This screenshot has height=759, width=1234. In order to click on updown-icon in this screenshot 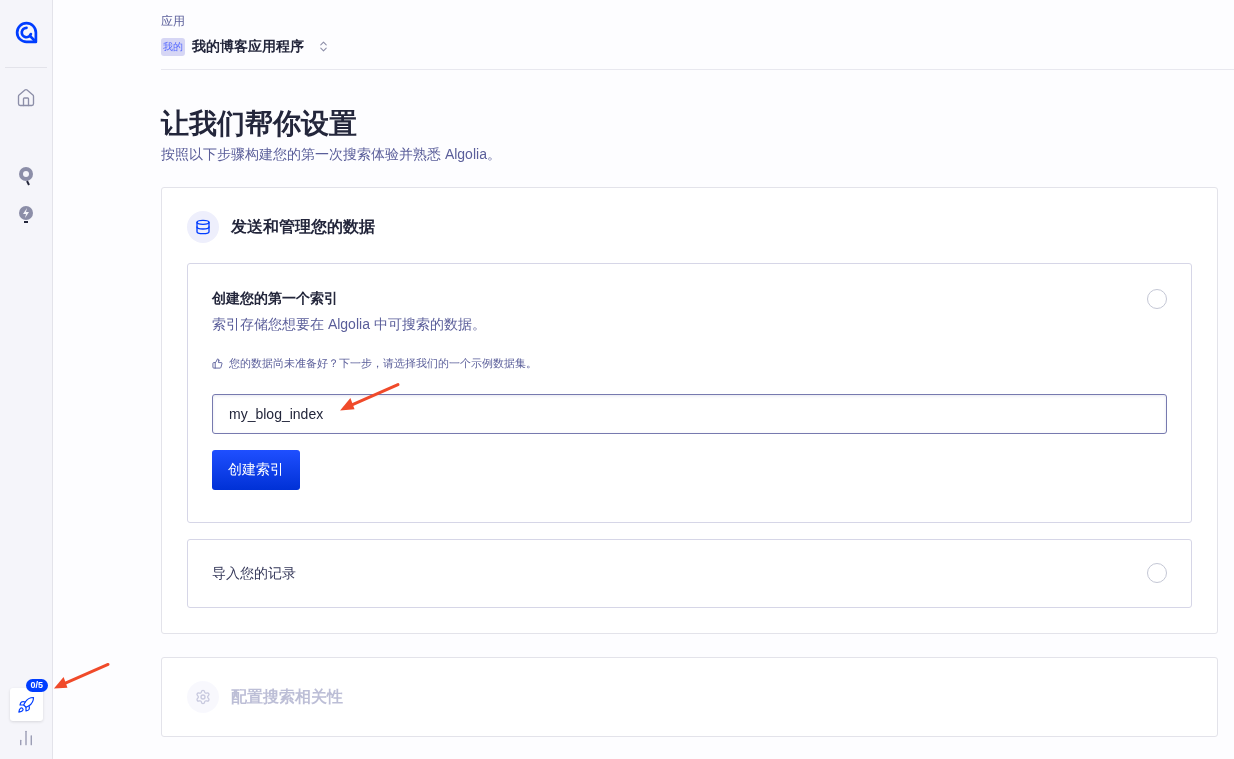, I will do `click(323, 46)`.